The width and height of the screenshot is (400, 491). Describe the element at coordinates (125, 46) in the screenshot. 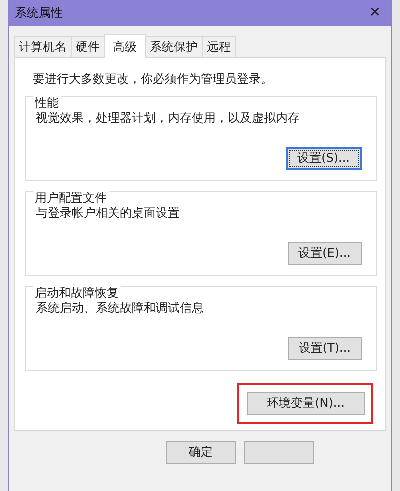

I see `tab: 高级` at that location.